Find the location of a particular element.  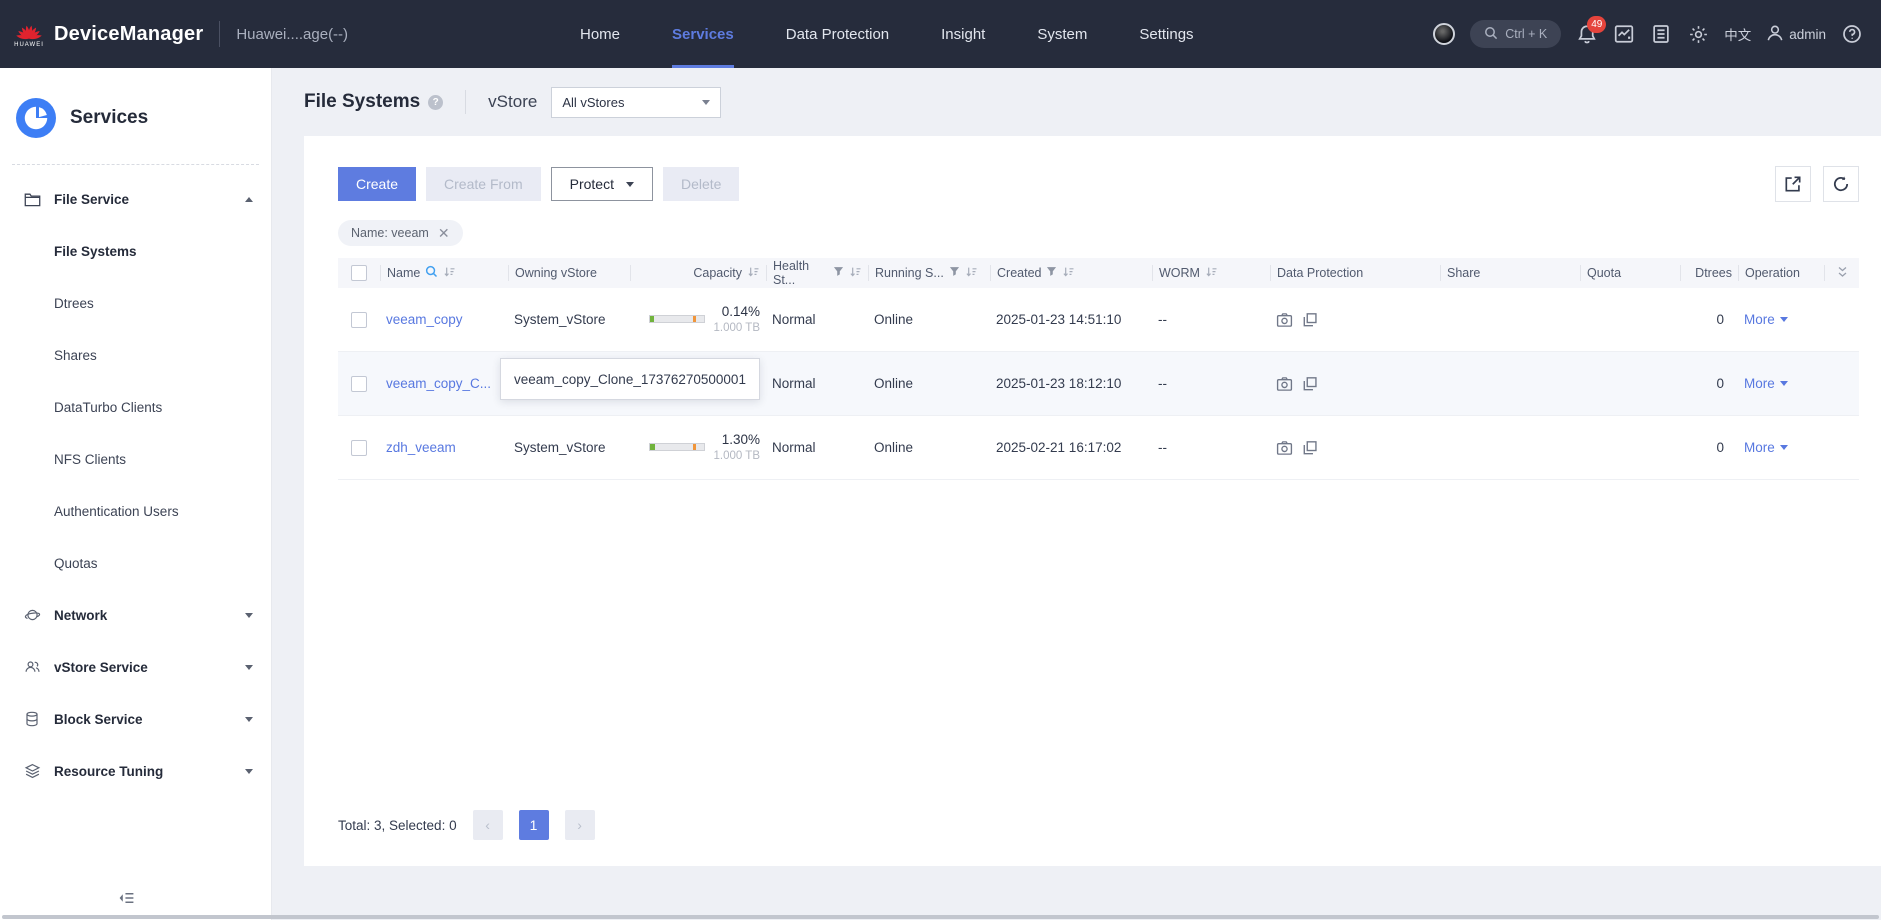

global-search: Ctrl + K is located at coordinates (1516, 34).